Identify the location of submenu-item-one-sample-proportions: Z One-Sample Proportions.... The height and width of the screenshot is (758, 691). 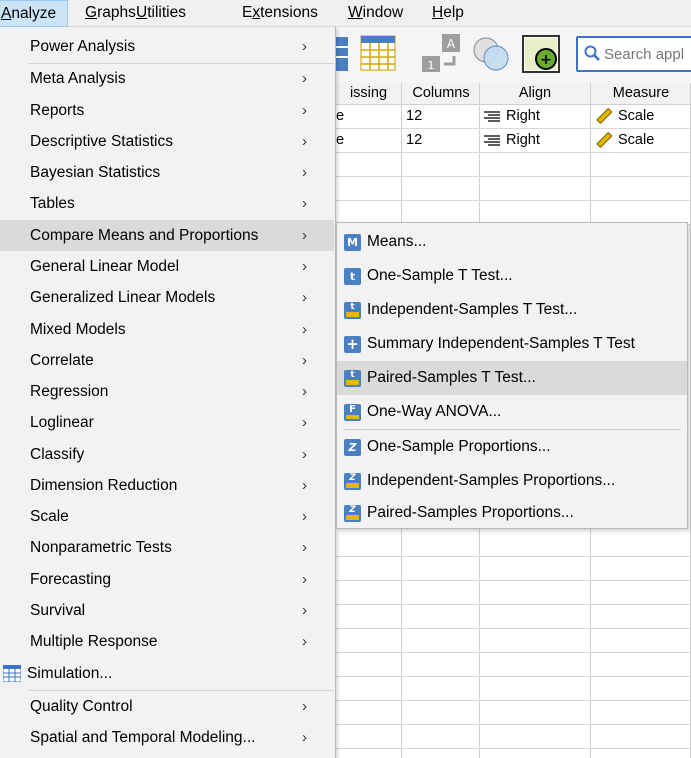
(512, 447).